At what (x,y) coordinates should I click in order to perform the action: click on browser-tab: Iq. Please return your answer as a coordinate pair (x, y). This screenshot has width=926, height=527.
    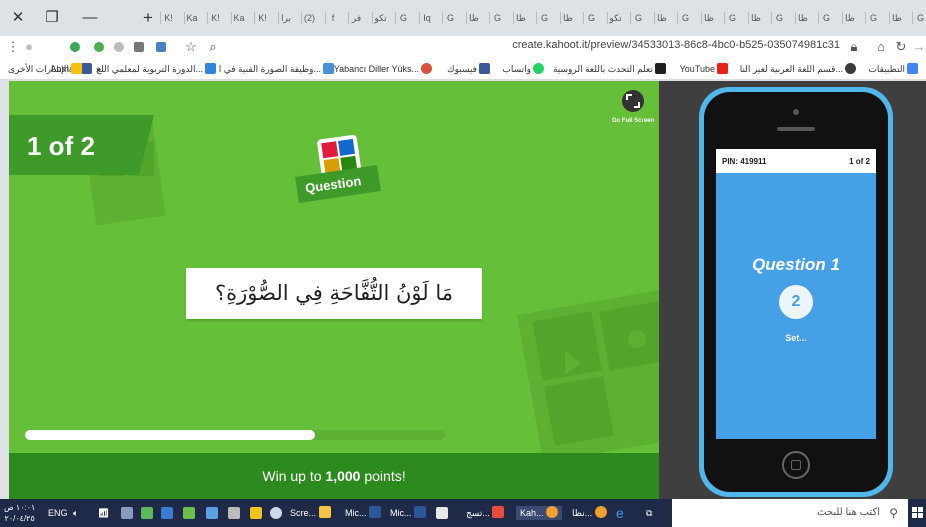
    Looking at the image, I should click on (425, 18).